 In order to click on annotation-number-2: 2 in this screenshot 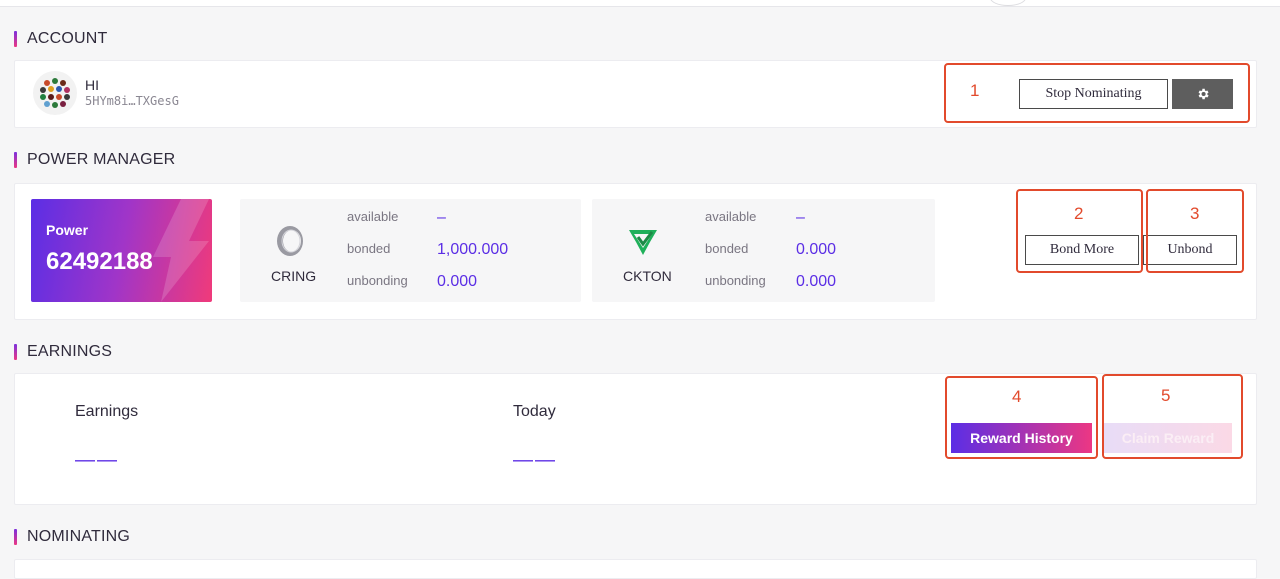, I will do `click(1079, 213)`.